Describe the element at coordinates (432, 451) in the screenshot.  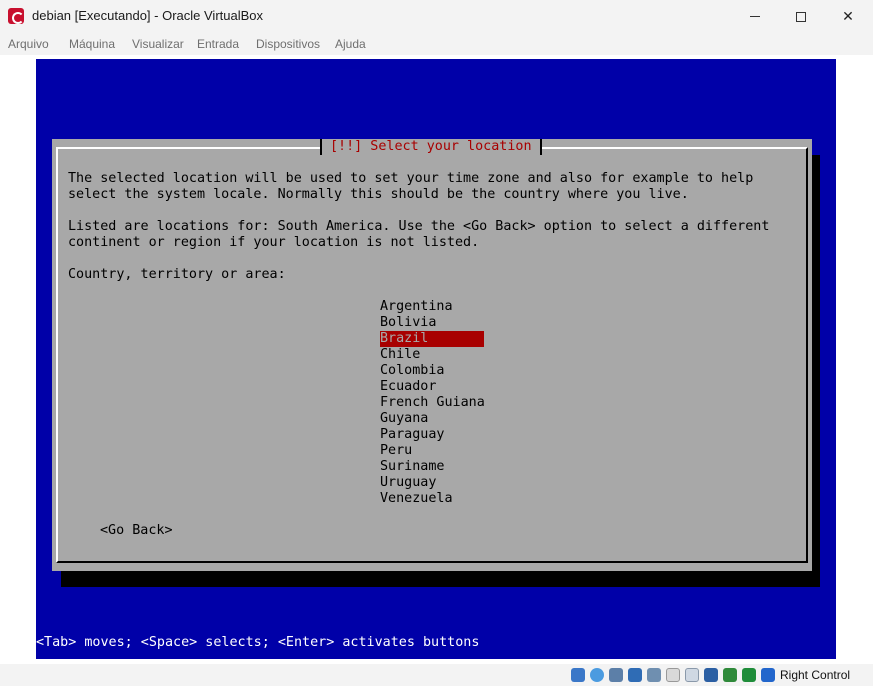
I see `country-option-peru: Peru` at that location.